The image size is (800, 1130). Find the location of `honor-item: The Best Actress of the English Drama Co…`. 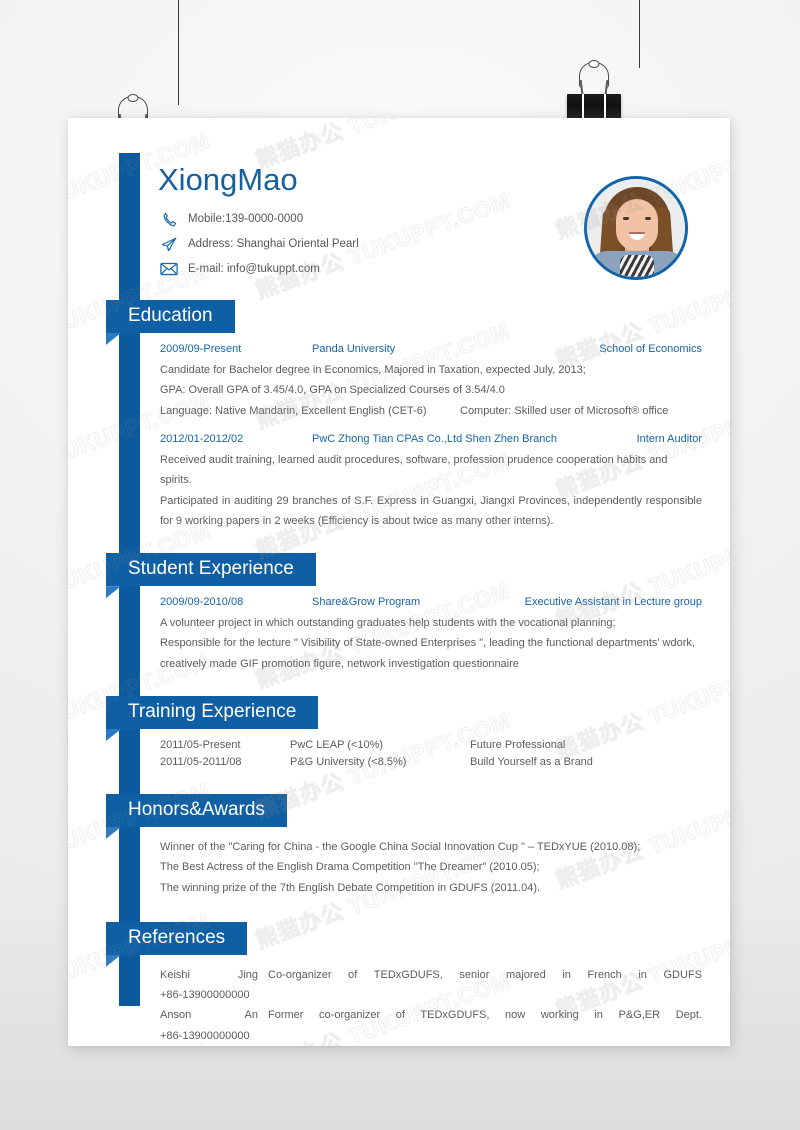

honor-item: The Best Actress of the English Drama Co… is located at coordinates (350, 867).